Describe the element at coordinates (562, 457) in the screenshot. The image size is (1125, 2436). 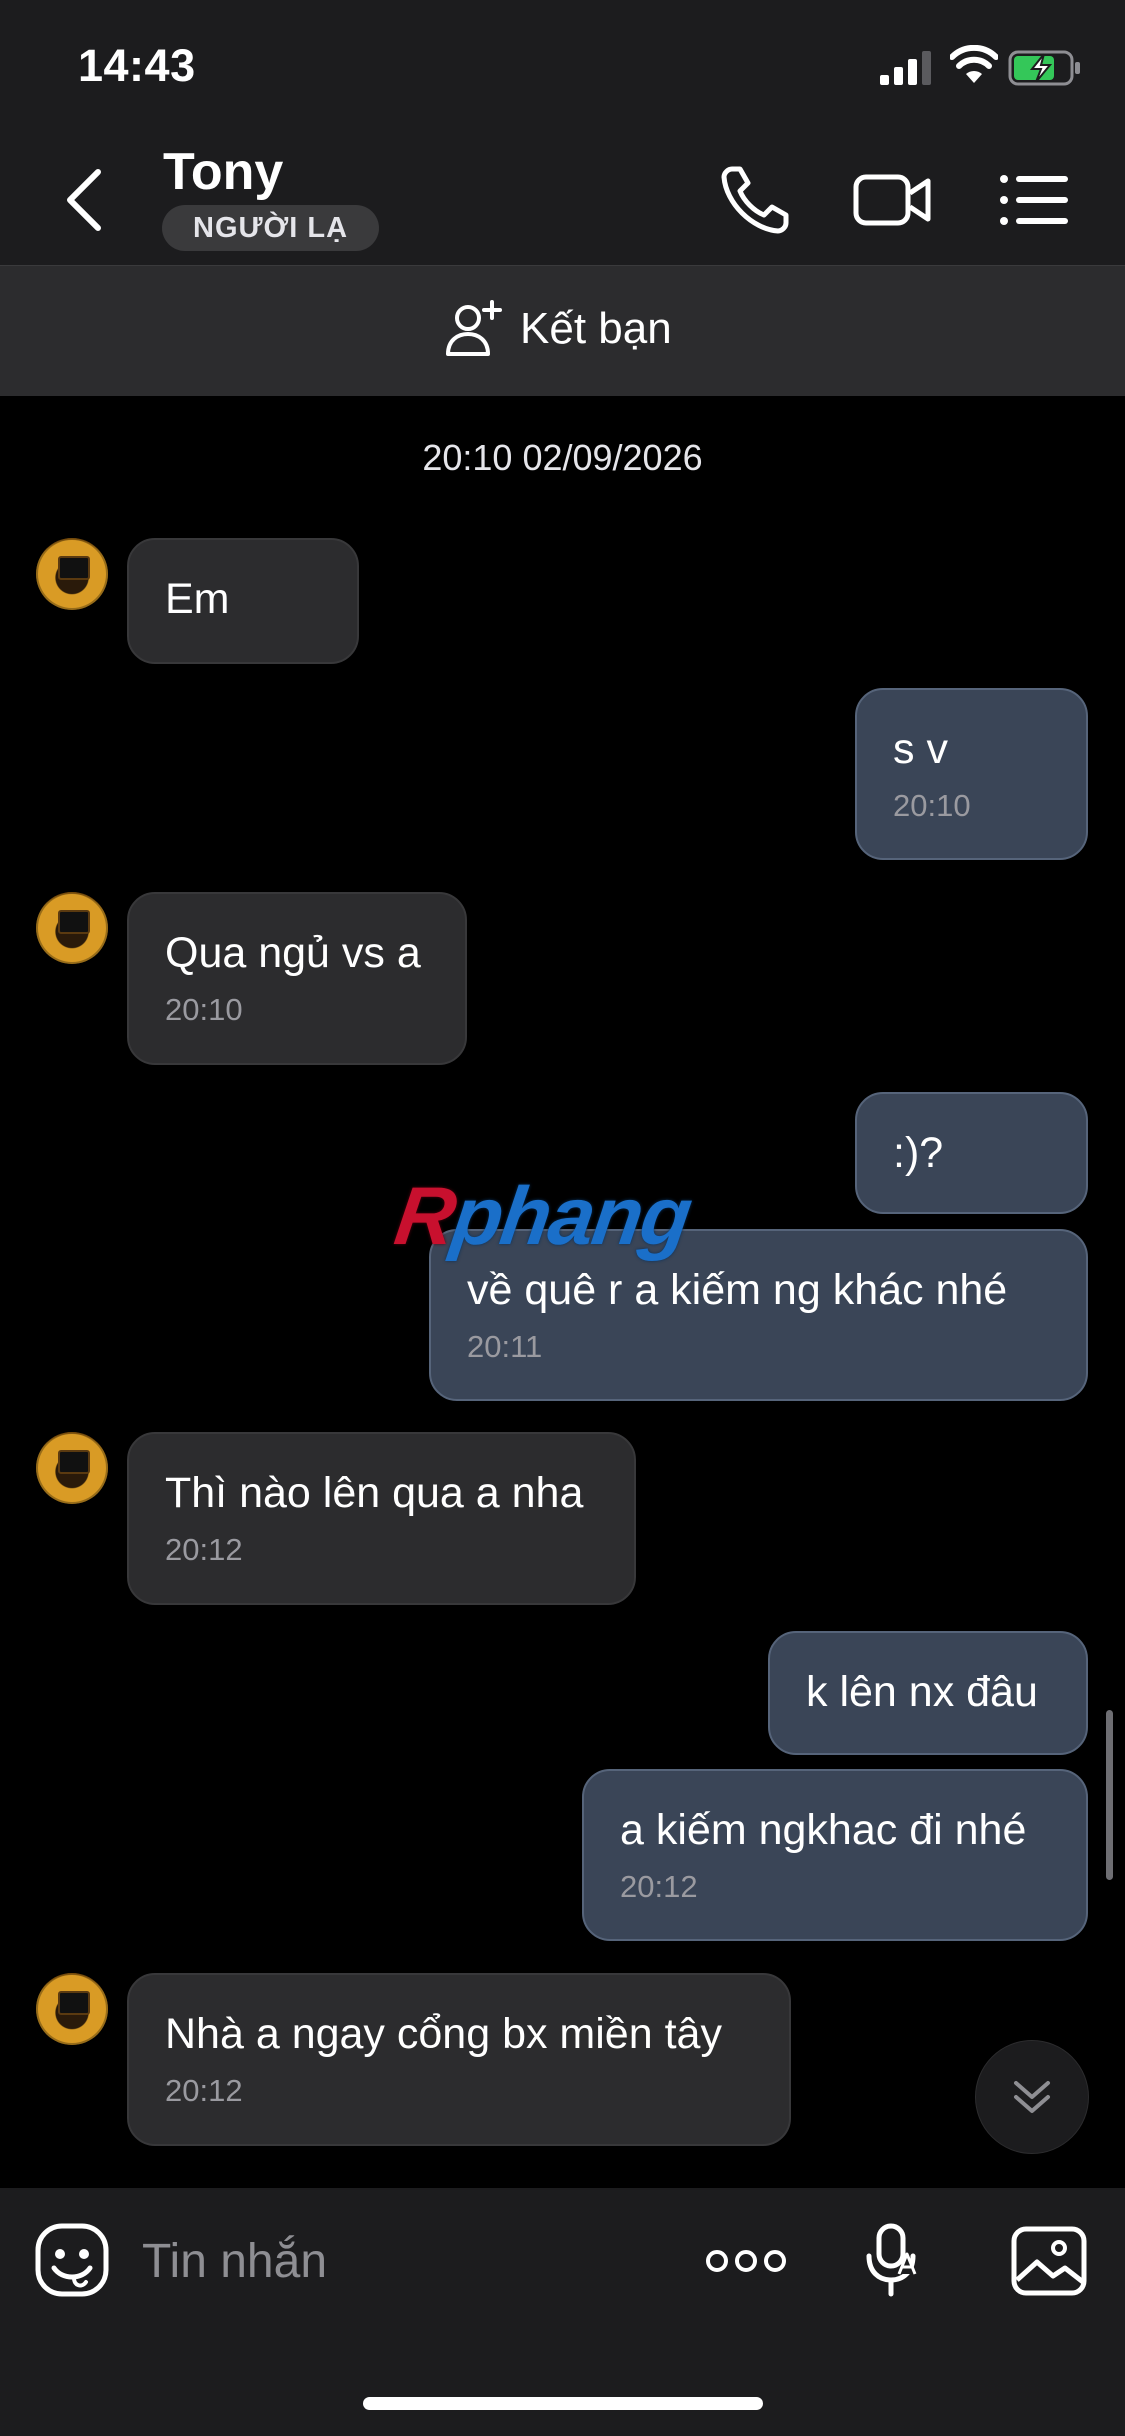
I see `date-separator: 20:10 02/09/2026` at that location.